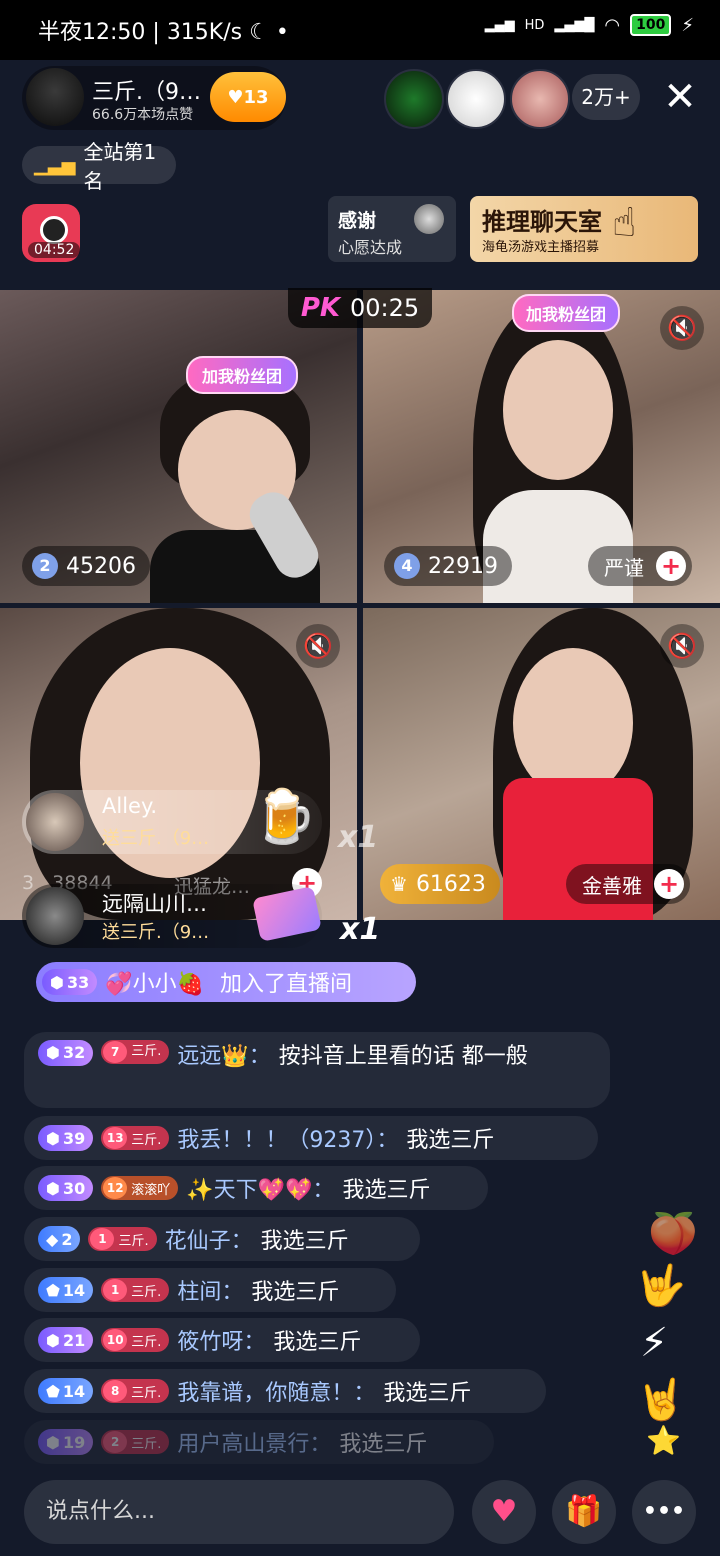 The image size is (720, 1556). Describe the element at coordinates (682, 646) in the screenshot. I see `mute-icon-4: 🔇` at that location.